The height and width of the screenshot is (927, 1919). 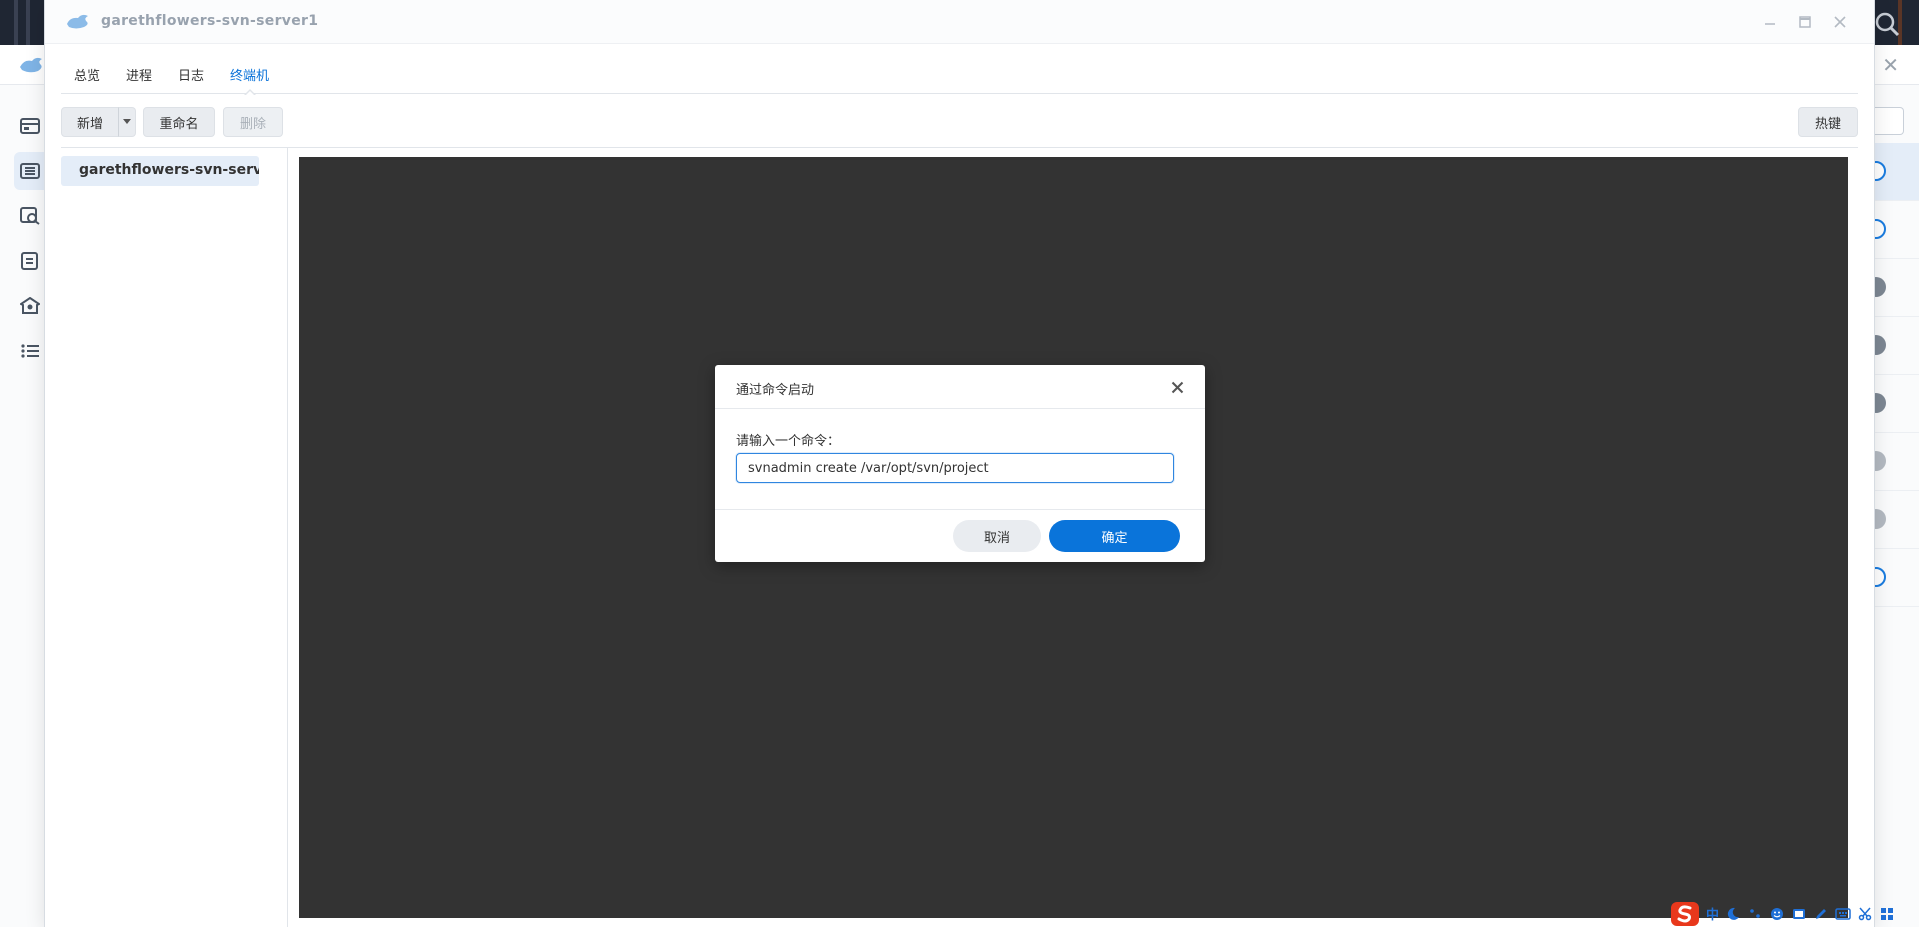 I want to click on background-container-list, so click(x=1892, y=506).